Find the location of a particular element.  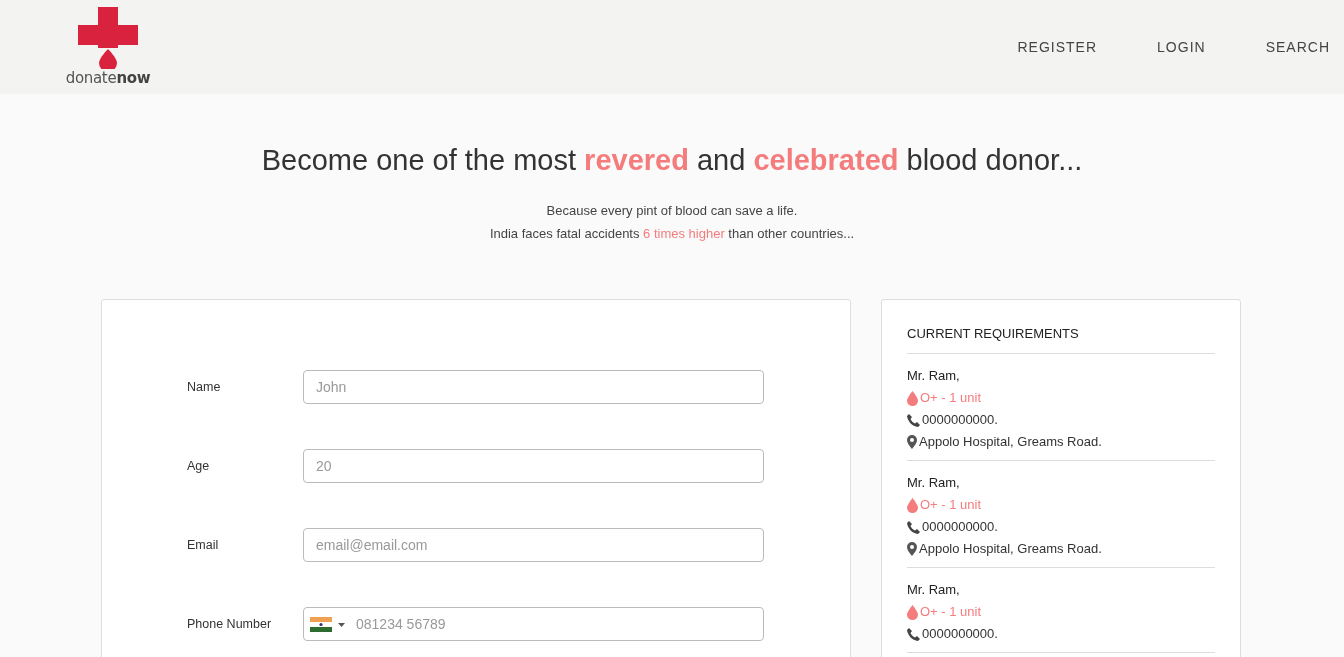

logo-icon is located at coordinates (108, 38).